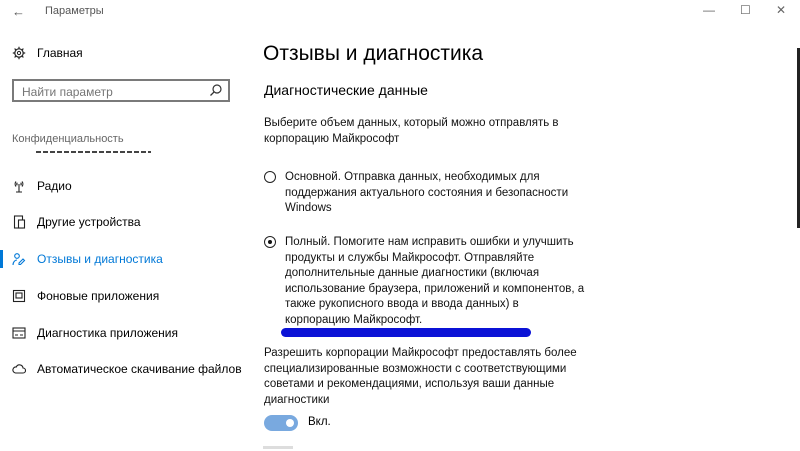 The height and width of the screenshot is (451, 800). I want to click on sidebar-item-label: Диагностика приложения, so click(107, 333).